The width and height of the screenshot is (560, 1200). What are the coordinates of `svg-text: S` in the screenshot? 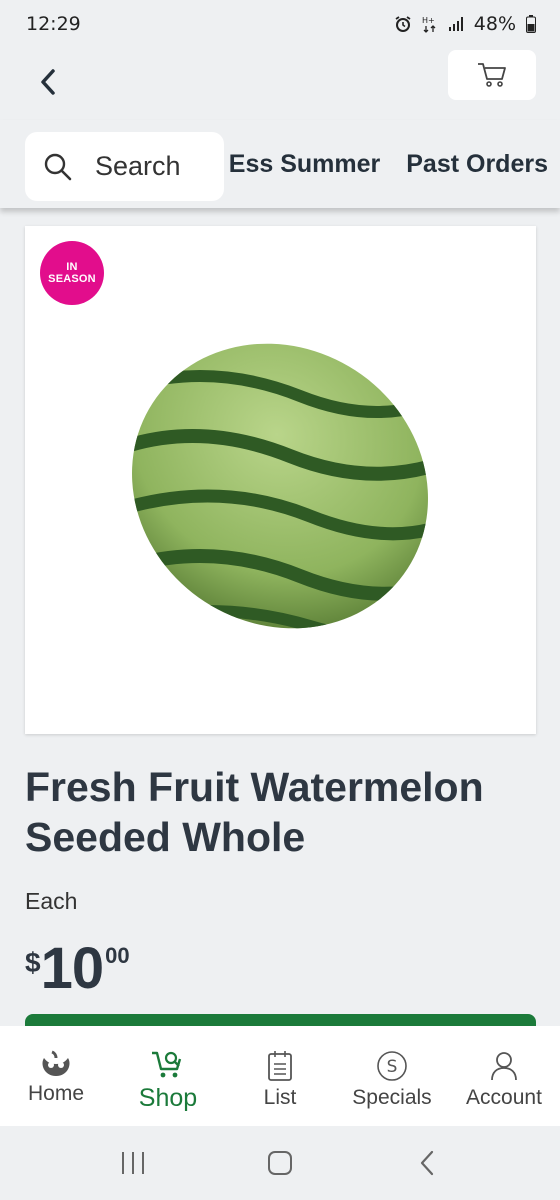 It's located at (392, 1067).